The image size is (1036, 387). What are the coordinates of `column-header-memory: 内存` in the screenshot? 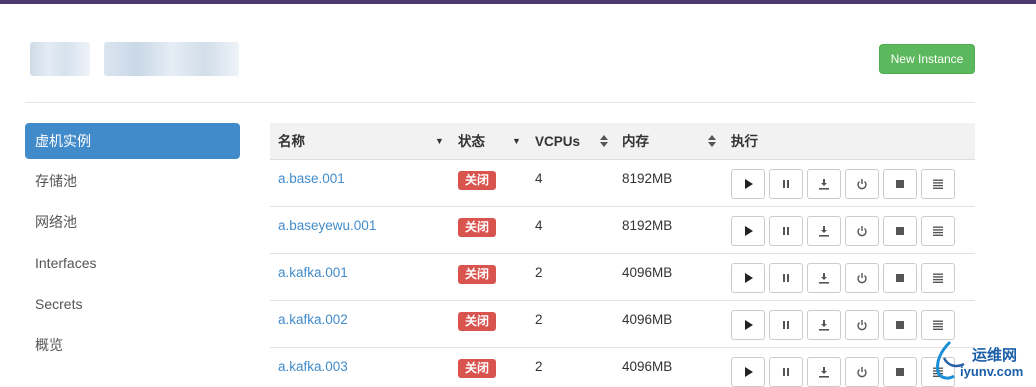 It's located at (635, 141).